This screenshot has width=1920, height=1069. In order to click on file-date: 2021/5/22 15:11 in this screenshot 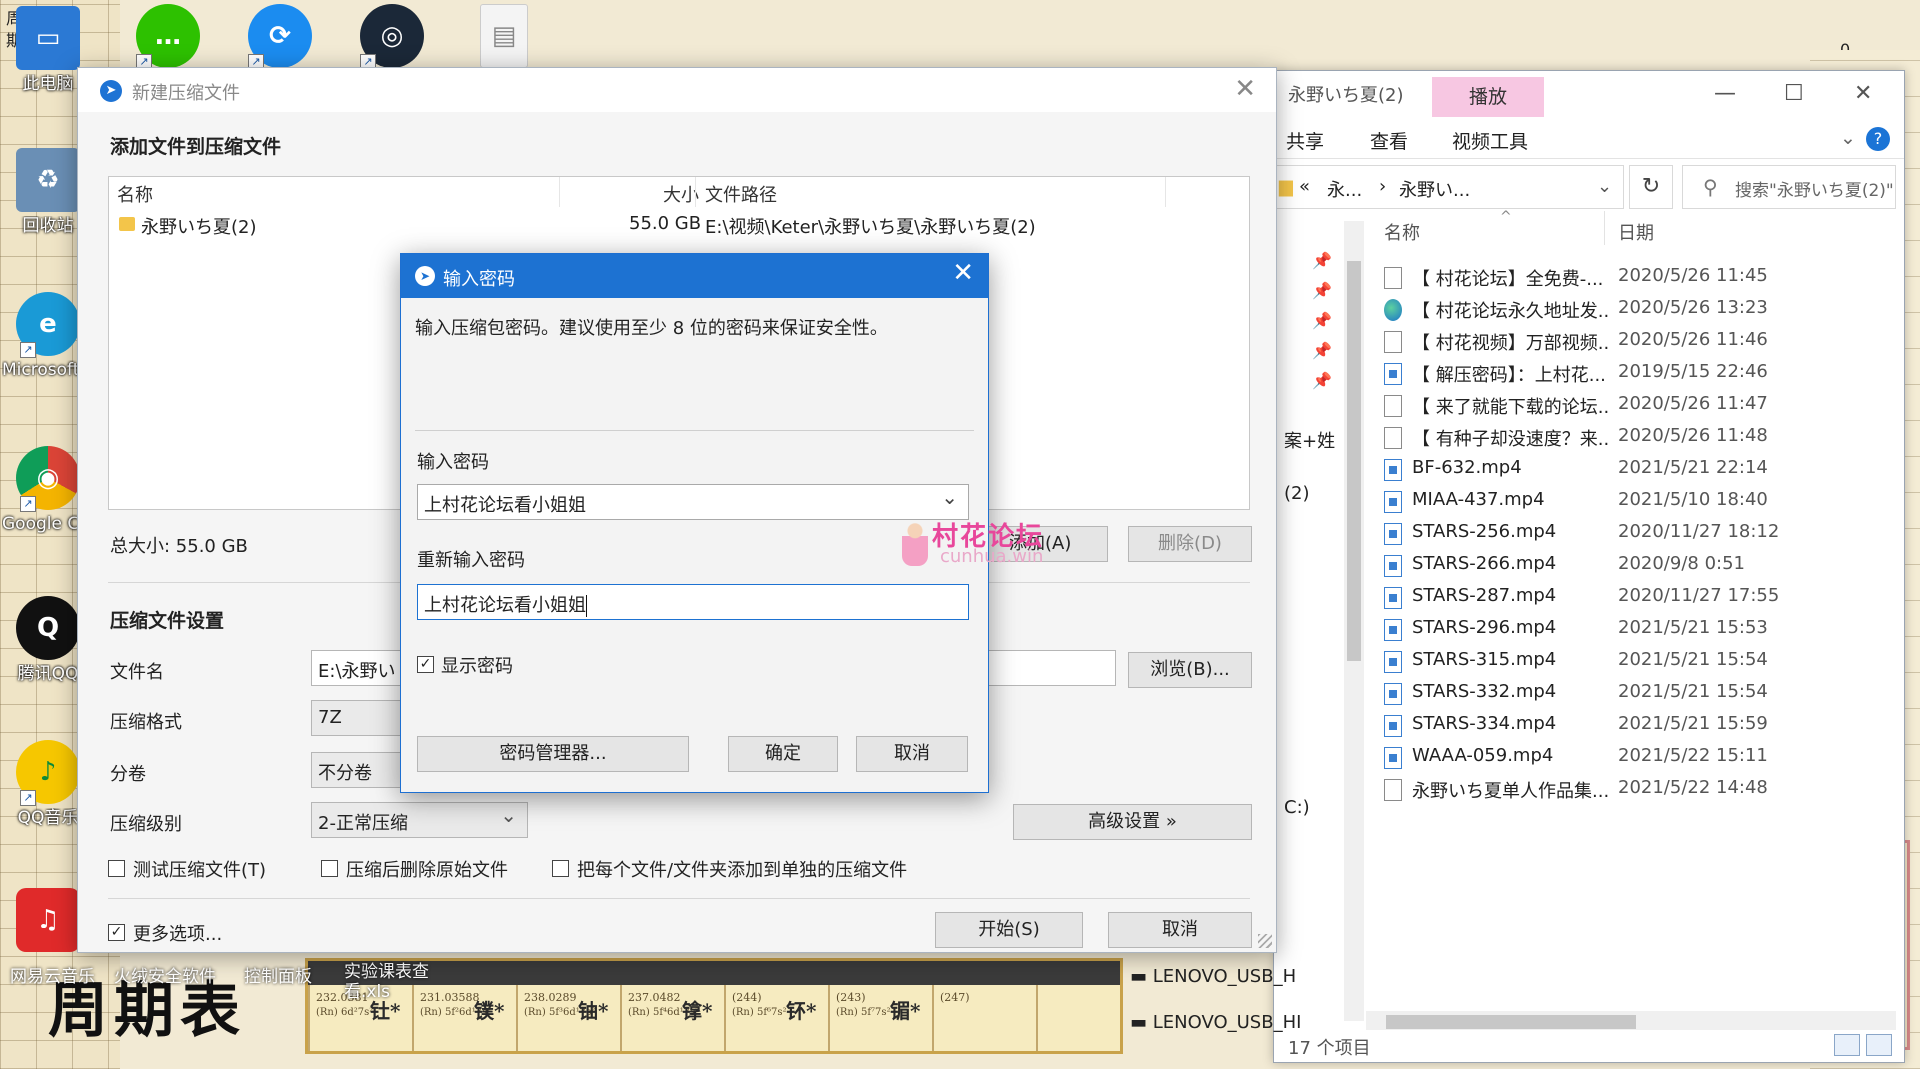, I will do `click(1693, 755)`.